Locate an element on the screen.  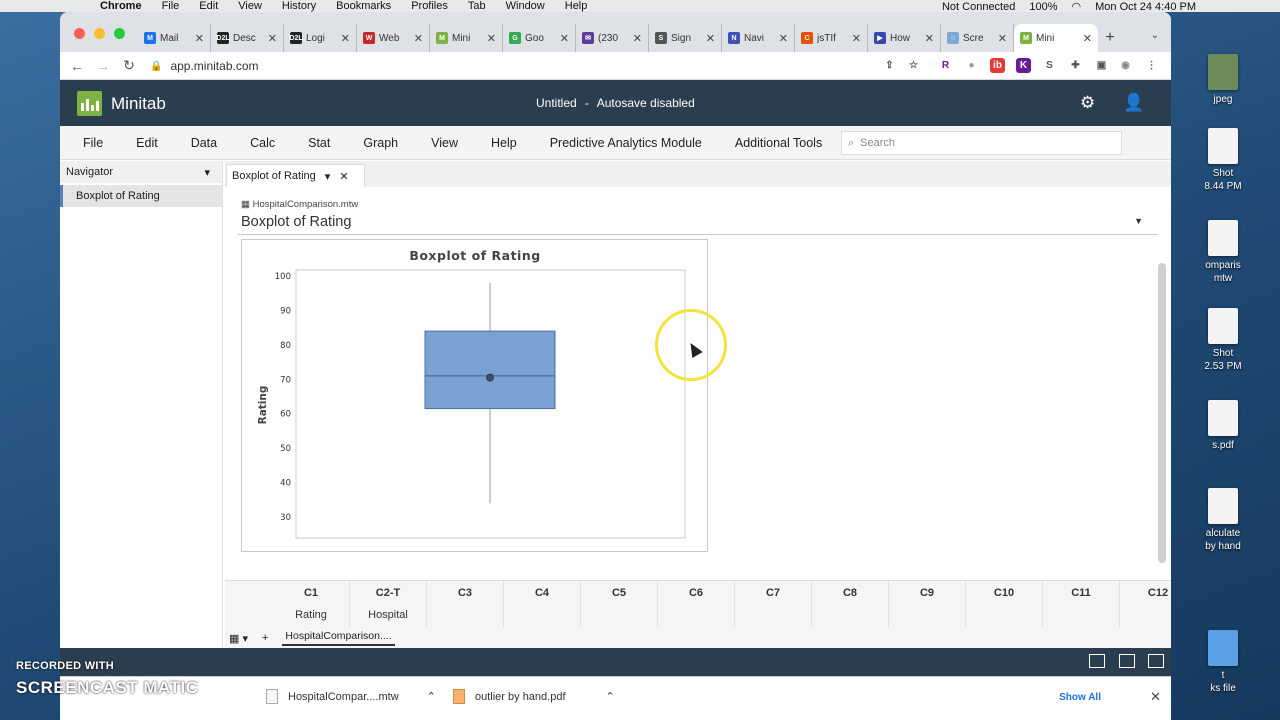
download-item-mtw: HospitalCompar....mtw ⌃ is located at coordinates (351, 696).